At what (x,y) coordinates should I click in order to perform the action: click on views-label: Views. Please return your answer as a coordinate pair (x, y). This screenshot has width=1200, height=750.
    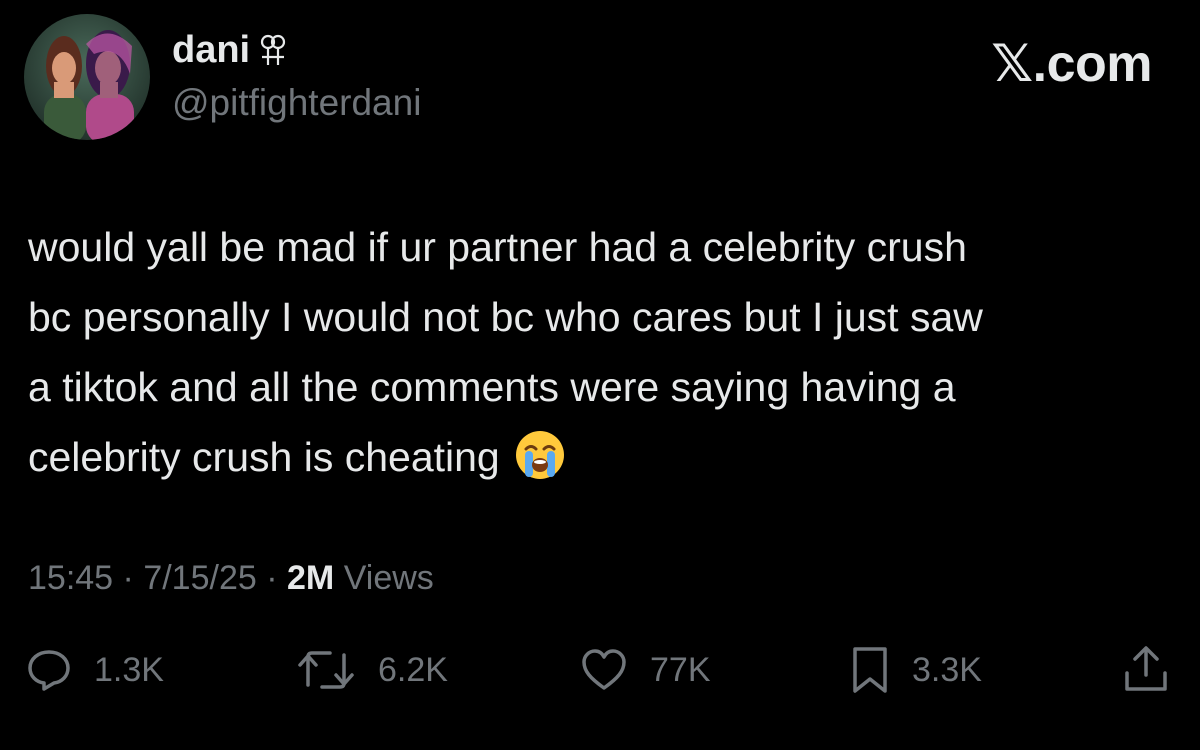
    Looking at the image, I should click on (388, 578).